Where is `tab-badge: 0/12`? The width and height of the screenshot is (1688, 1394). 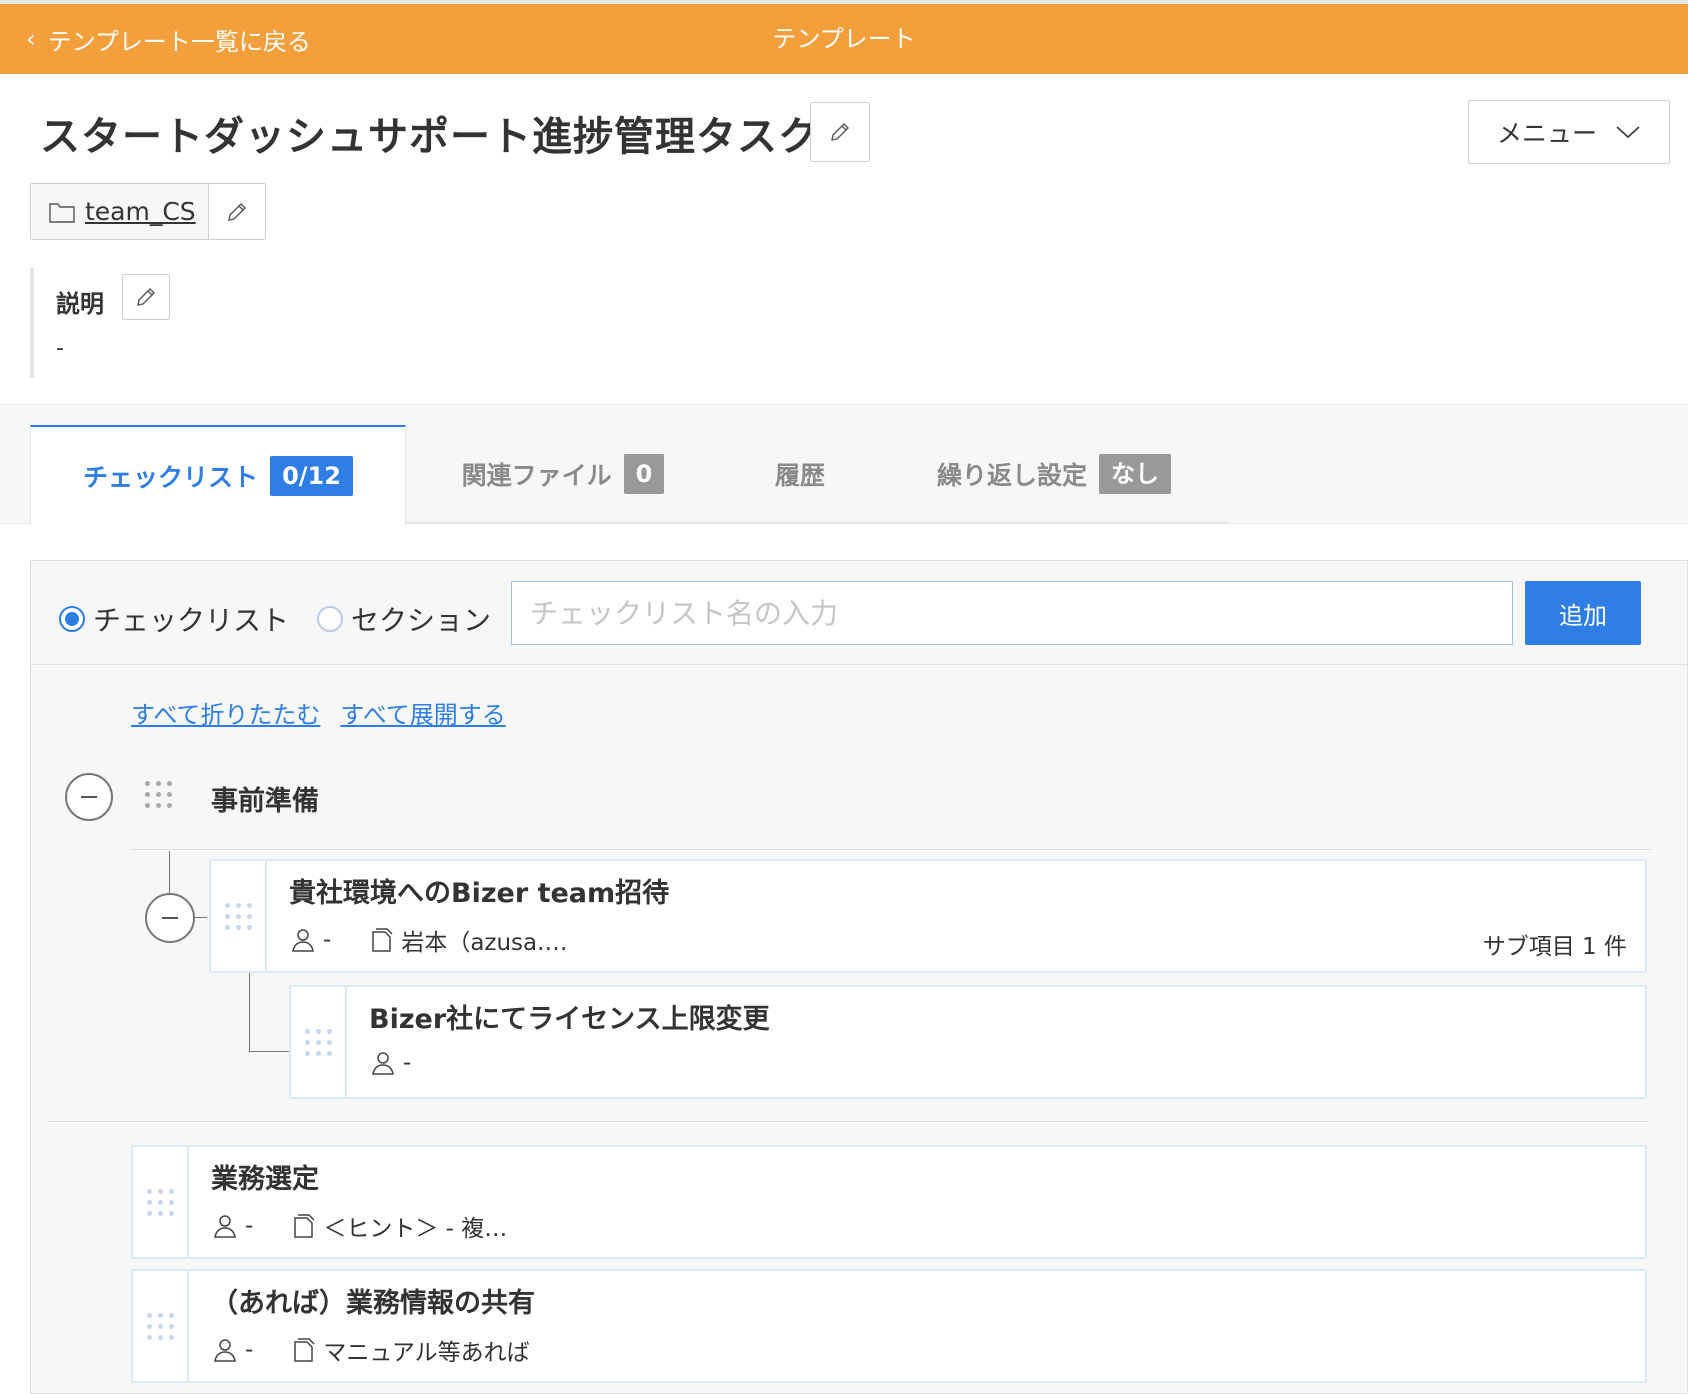 tab-badge: 0/12 is located at coordinates (311, 476).